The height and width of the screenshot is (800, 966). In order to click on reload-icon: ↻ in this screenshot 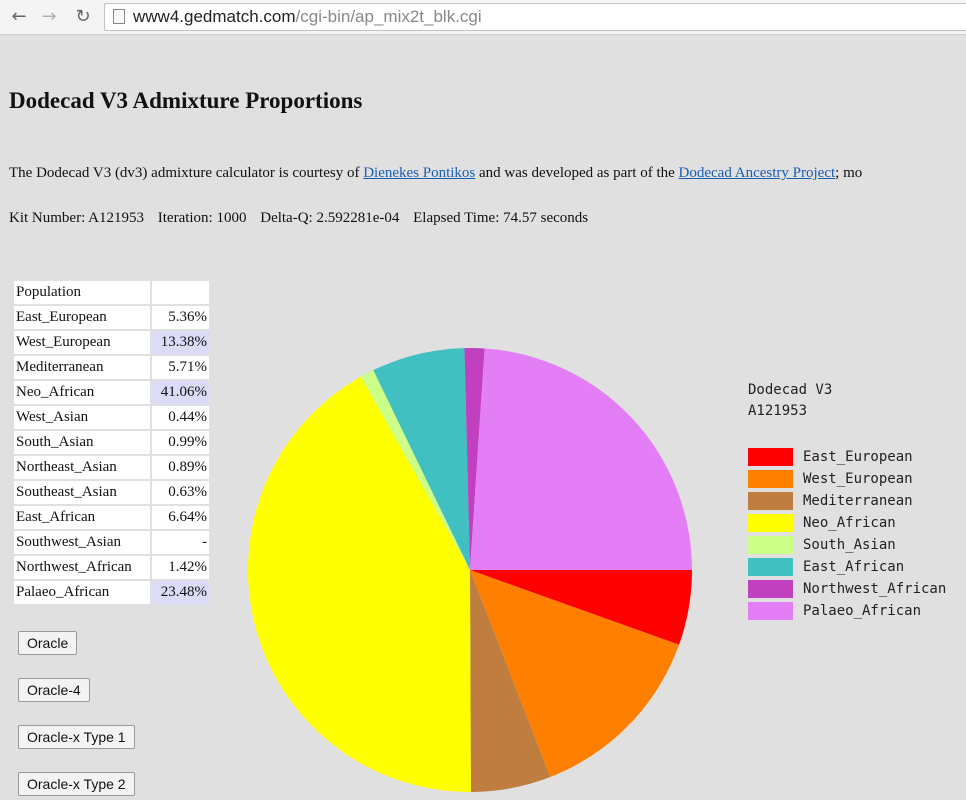, I will do `click(83, 17)`.